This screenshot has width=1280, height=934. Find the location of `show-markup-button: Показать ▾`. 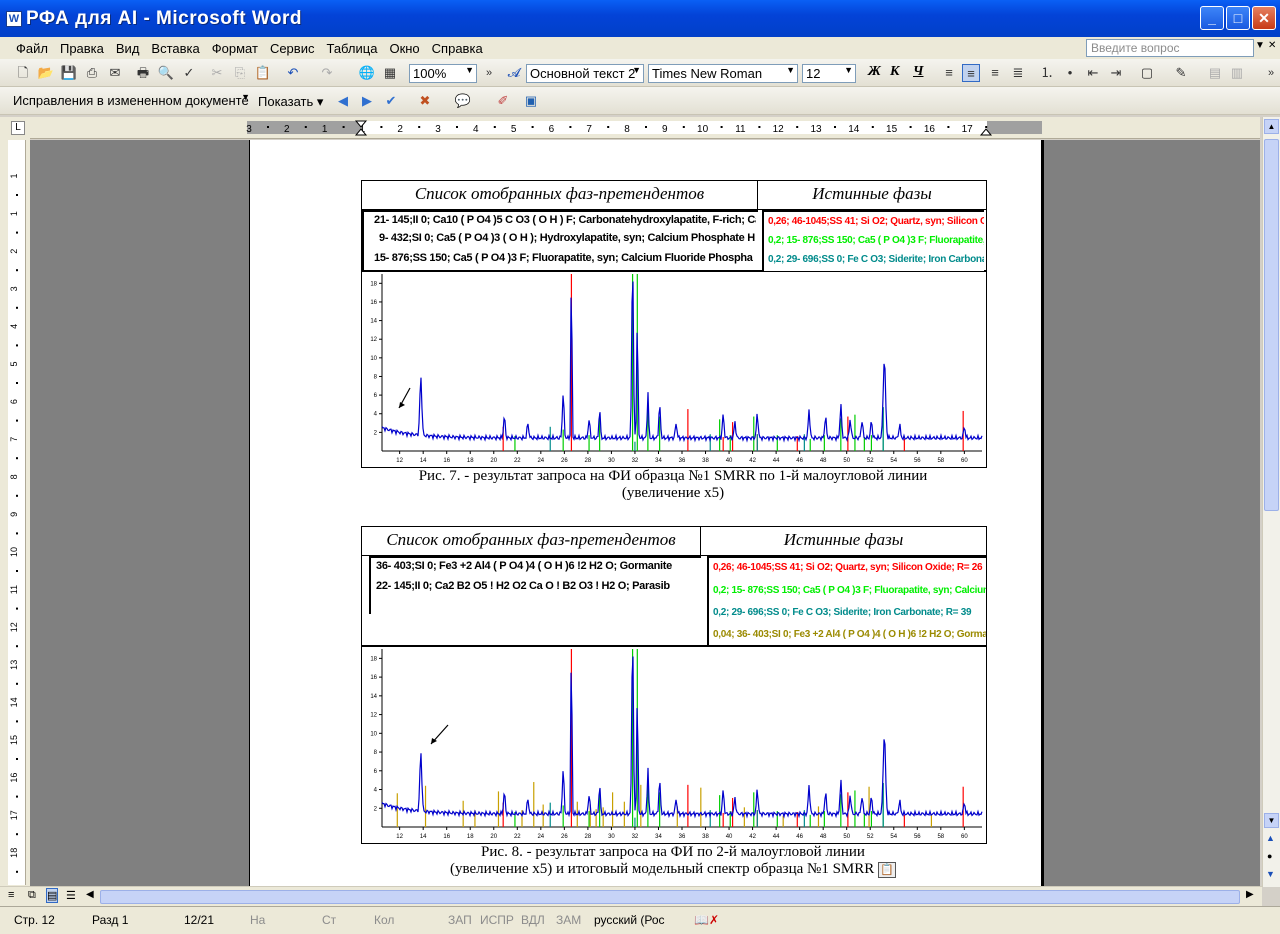

show-markup-button: Показать ▾ is located at coordinates (290, 102).